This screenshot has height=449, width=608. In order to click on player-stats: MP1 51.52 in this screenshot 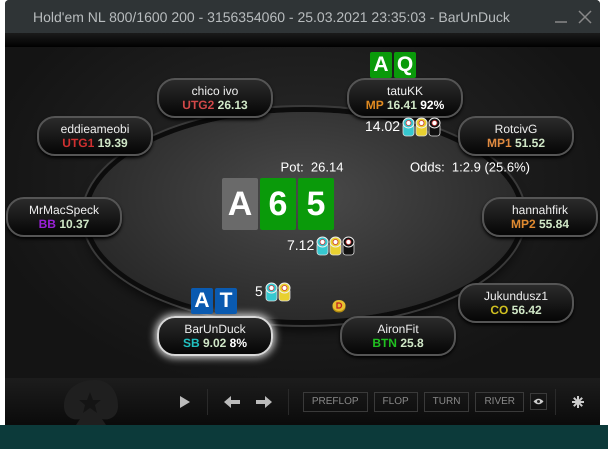, I will do `click(516, 143)`.